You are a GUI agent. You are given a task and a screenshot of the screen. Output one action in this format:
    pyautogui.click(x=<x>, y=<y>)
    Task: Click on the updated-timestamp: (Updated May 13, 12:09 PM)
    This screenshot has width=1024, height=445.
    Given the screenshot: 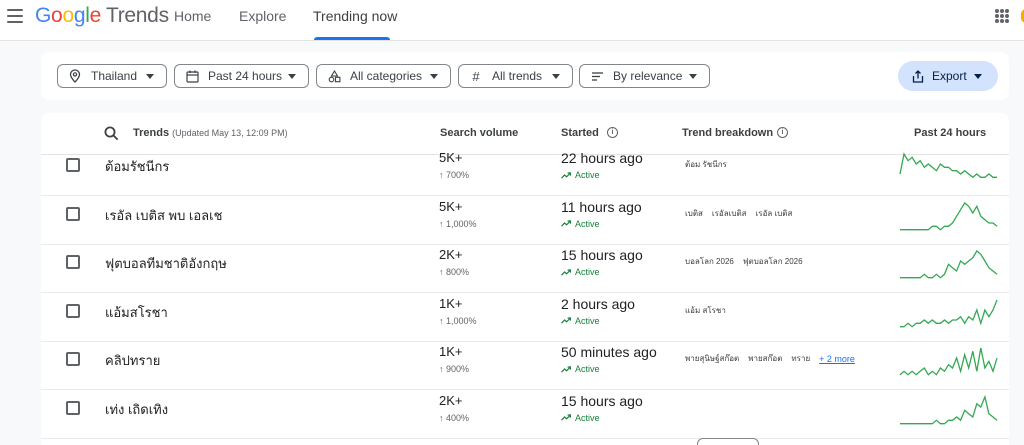 What is the action you would take?
    pyautogui.click(x=230, y=133)
    